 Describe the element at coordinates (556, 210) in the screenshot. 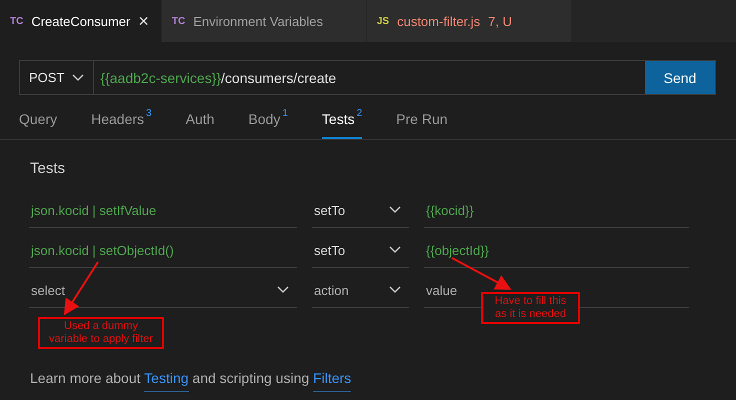

I see `value-field: {{kocid}}` at that location.